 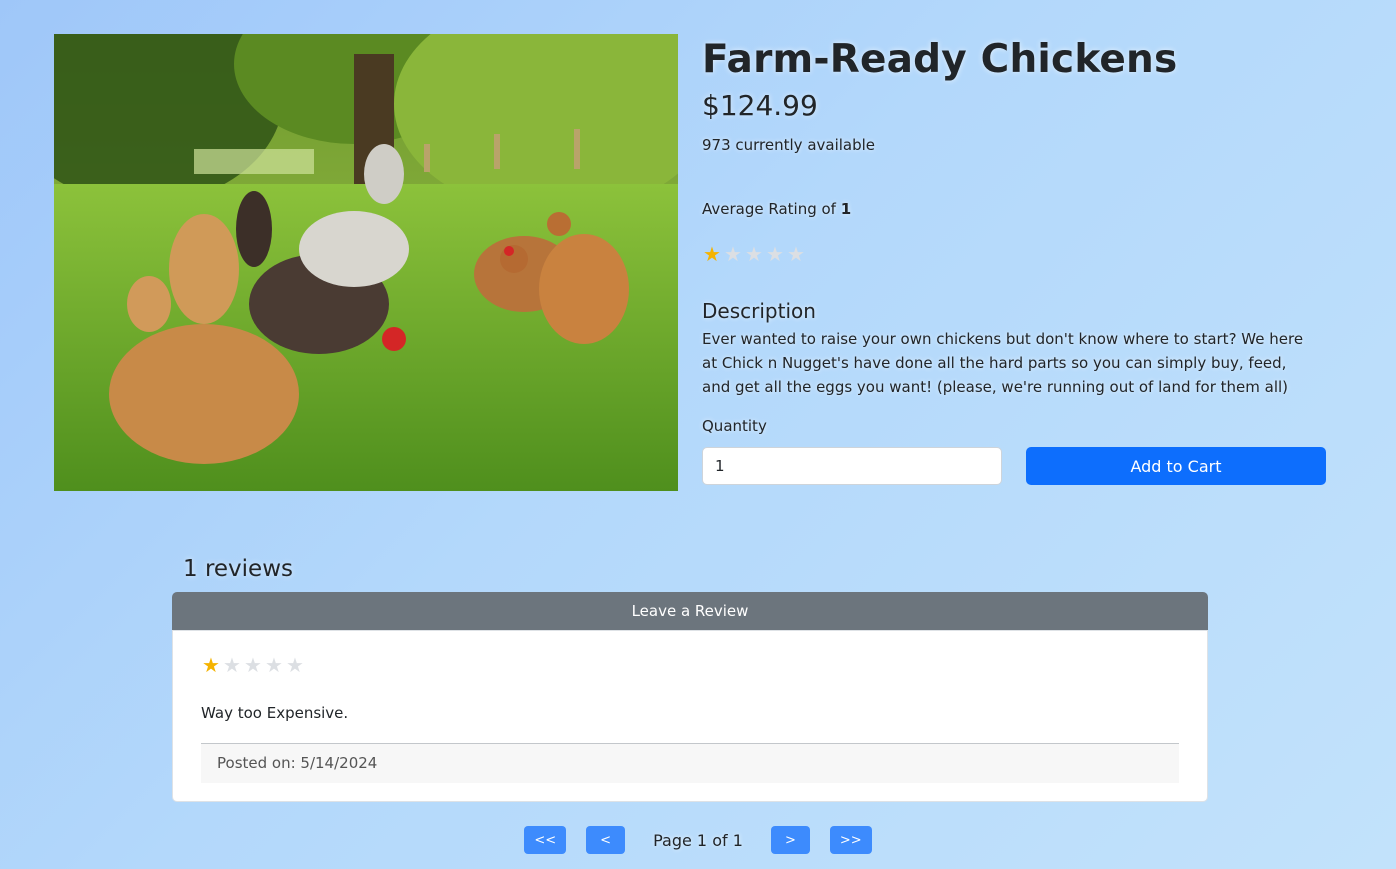 I want to click on first-page-button: <<, so click(x=545, y=840).